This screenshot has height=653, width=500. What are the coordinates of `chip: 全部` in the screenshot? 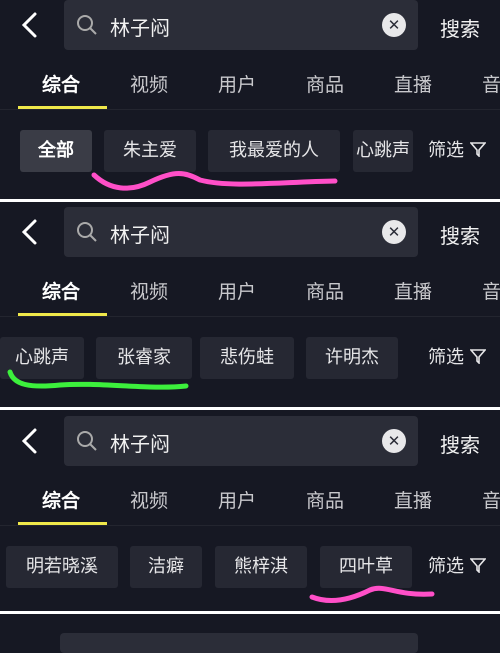 It's located at (56, 151).